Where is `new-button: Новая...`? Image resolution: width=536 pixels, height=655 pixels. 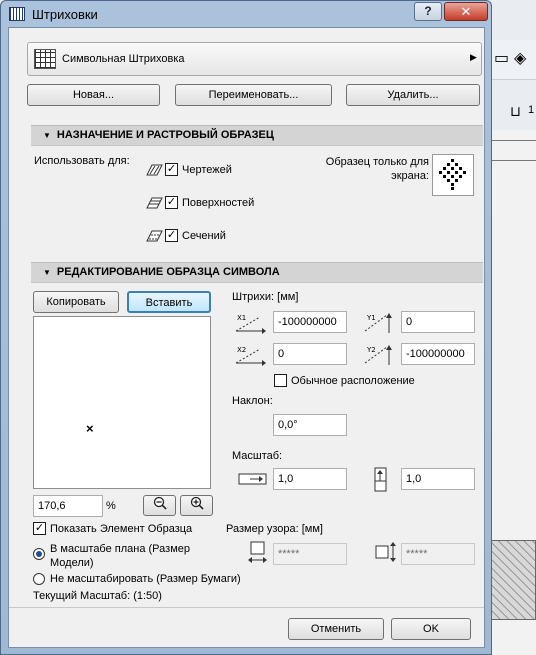
new-button: Новая... is located at coordinates (93, 95).